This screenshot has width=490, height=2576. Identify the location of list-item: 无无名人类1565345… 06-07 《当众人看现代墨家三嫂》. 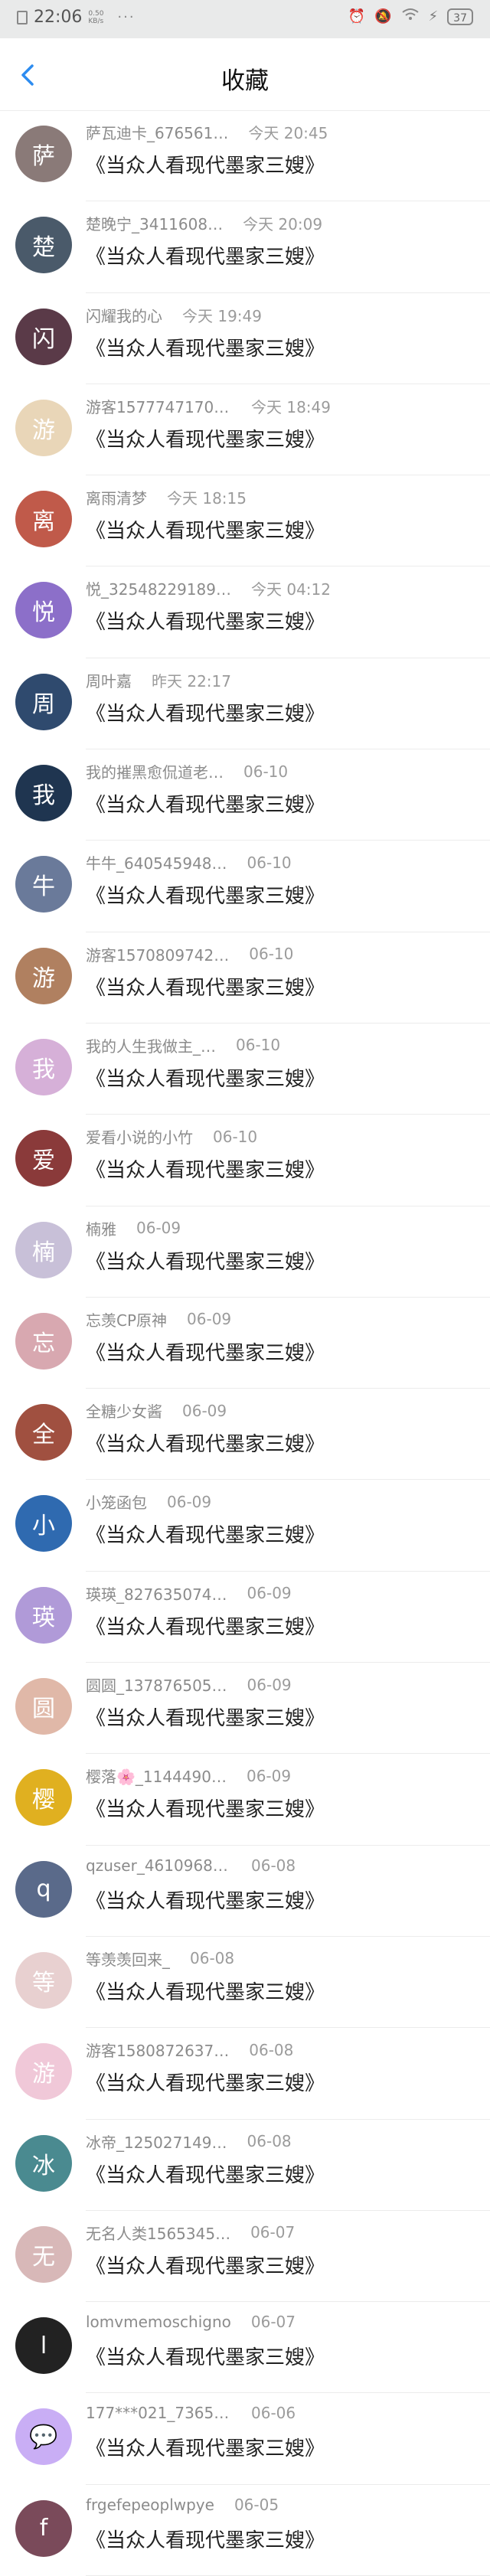
(245, 2257).